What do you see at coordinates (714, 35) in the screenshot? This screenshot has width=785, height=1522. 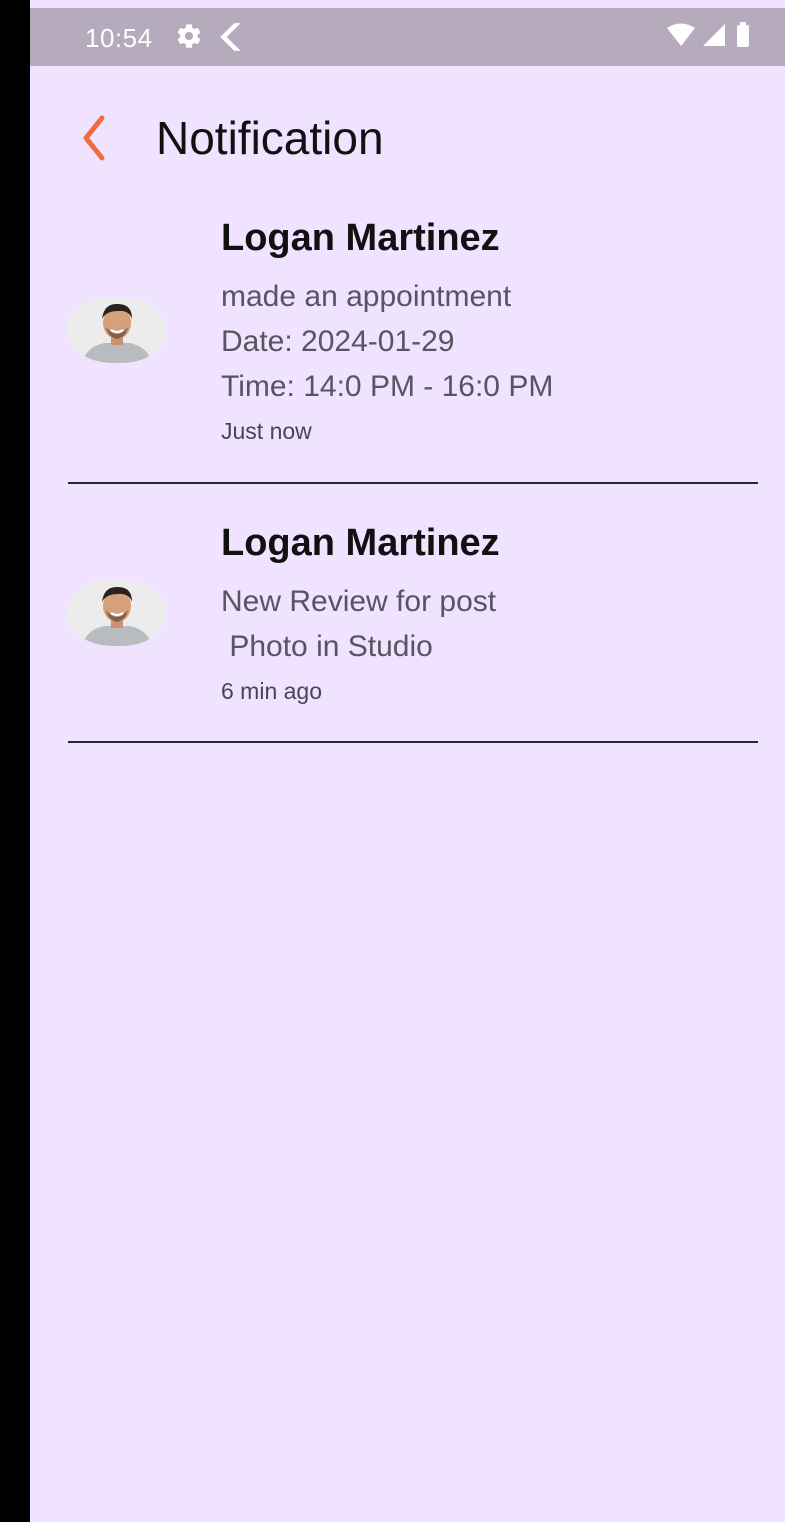 I see `signal-icon` at bounding box center [714, 35].